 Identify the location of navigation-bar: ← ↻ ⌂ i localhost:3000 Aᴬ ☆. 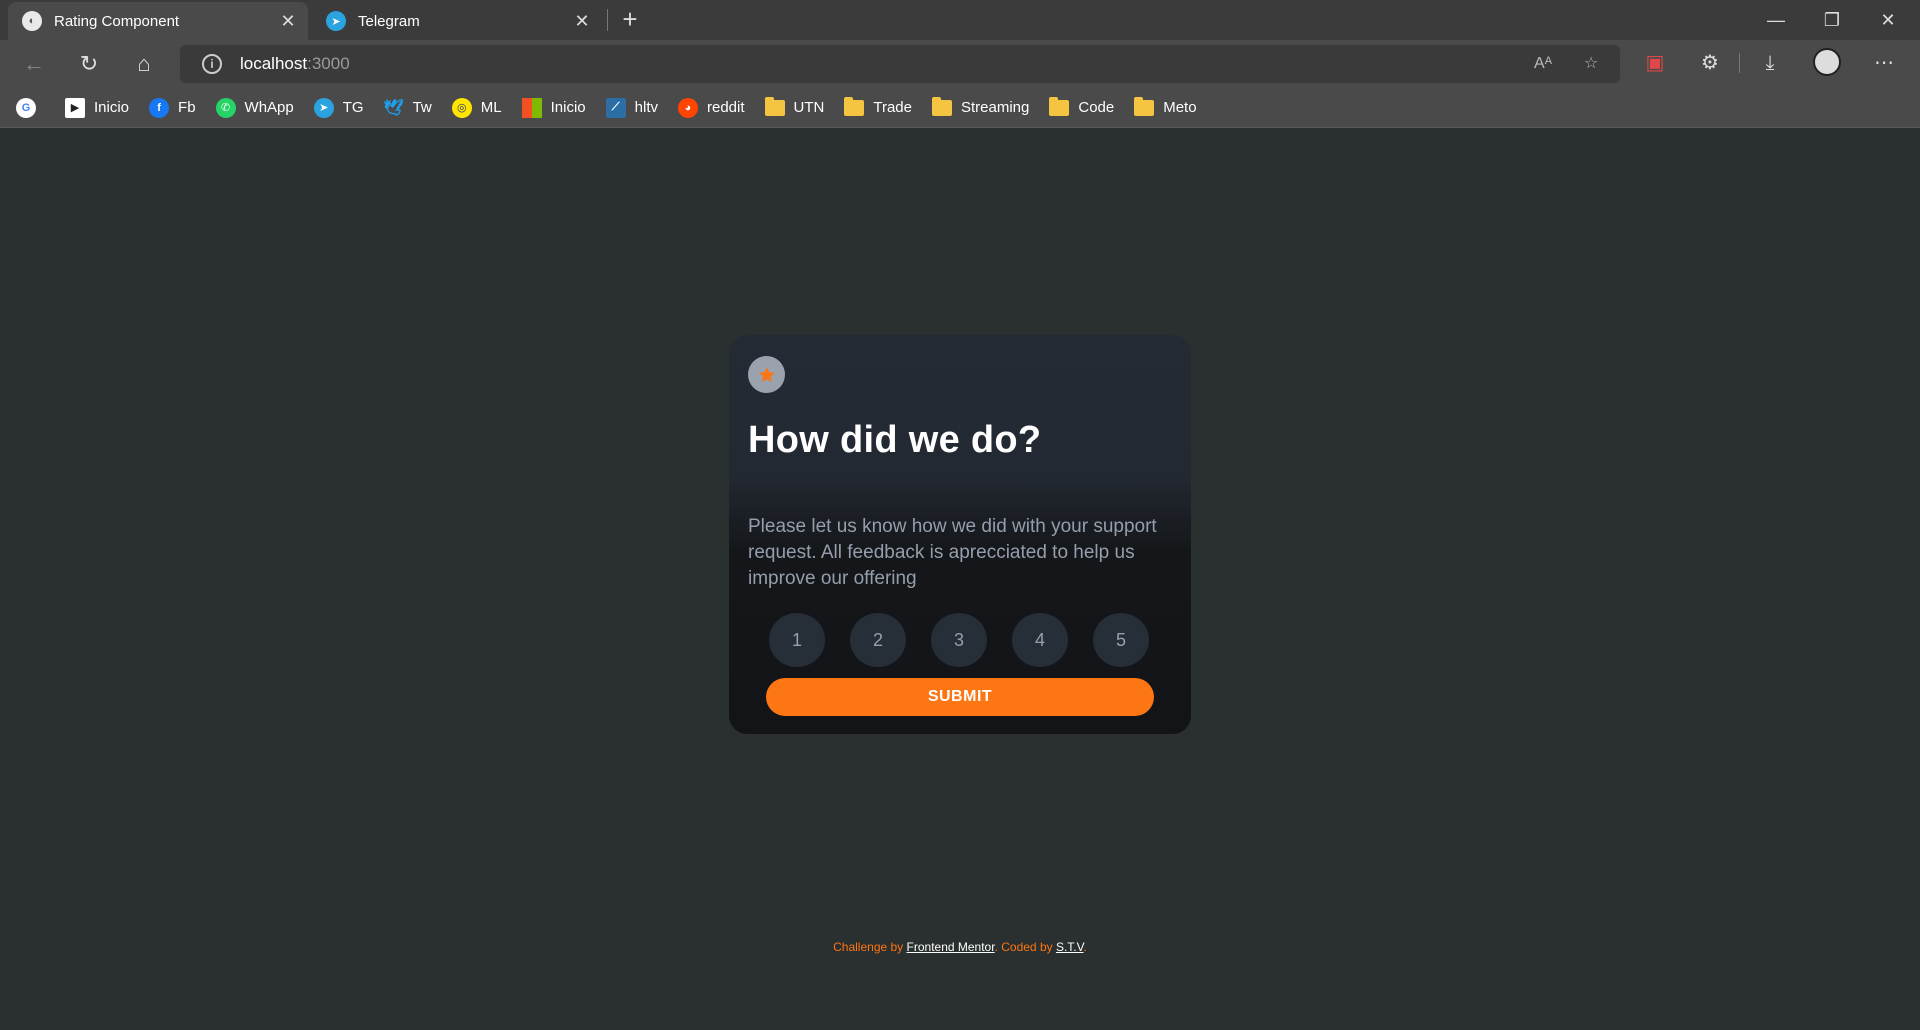
(960, 64).